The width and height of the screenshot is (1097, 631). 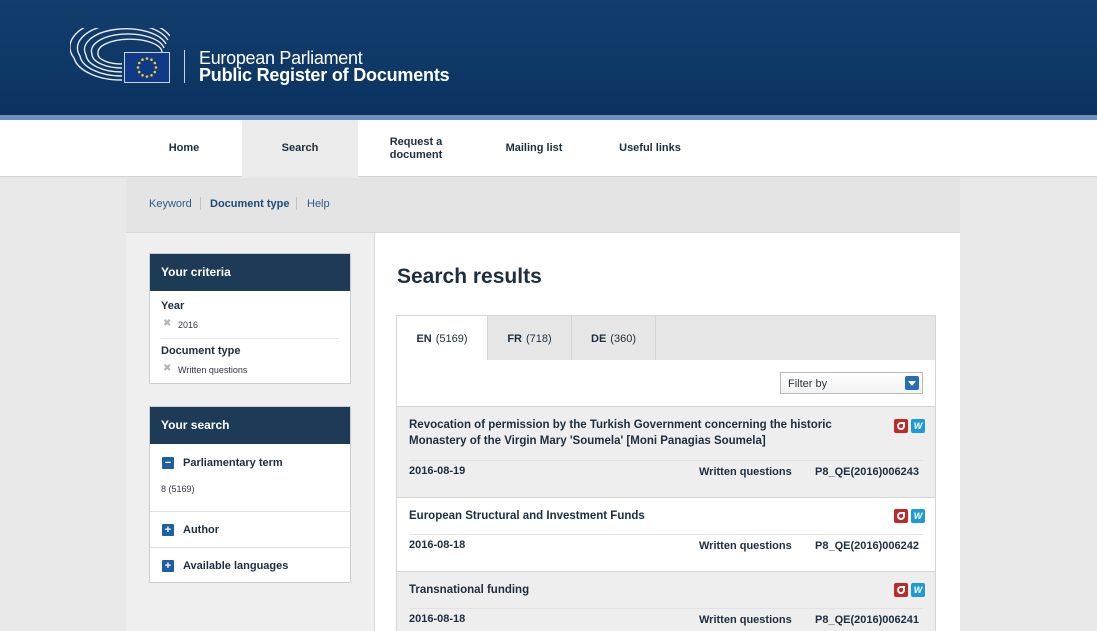 What do you see at coordinates (437, 471) in the screenshot?
I see `result-date: 2016-08-19` at bounding box center [437, 471].